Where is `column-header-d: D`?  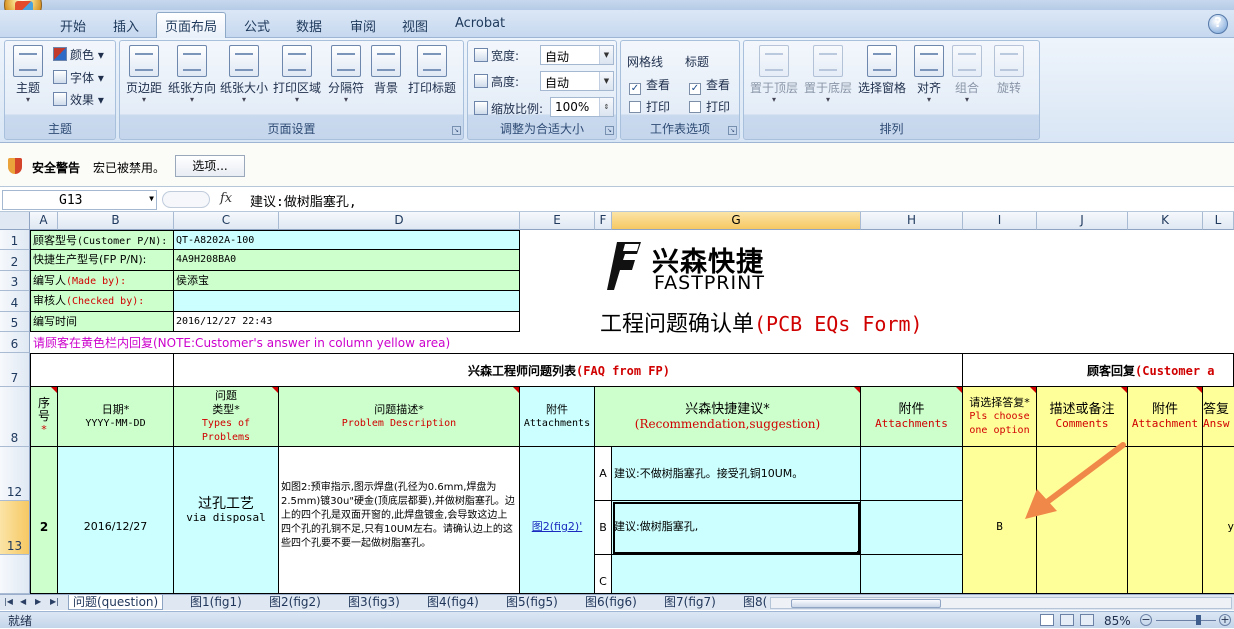 column-header-d: D is located at coordinates (399, 221).